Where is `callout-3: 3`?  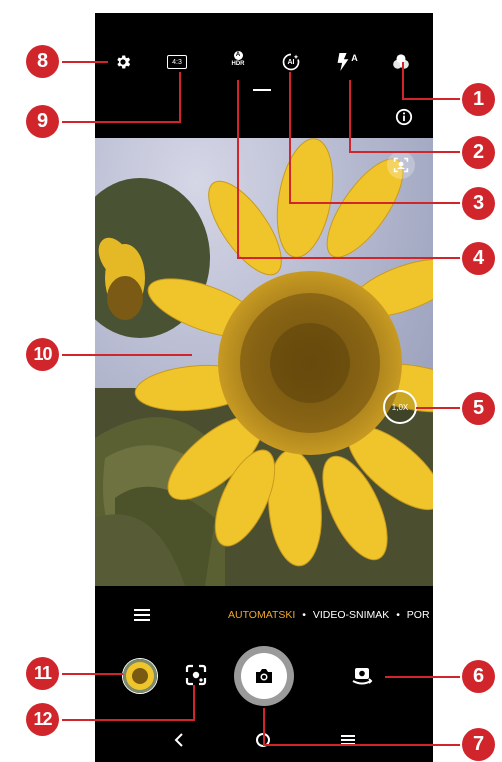
callout-3: 3 is located at coordinates (478, 203).